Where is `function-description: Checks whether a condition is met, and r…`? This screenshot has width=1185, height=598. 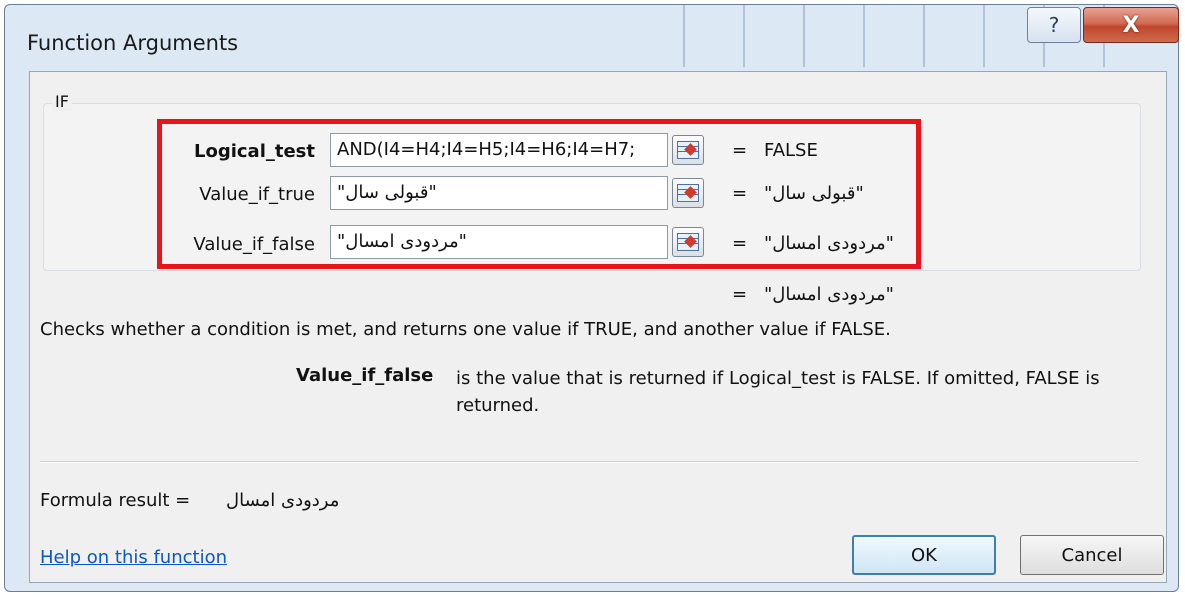
function-description: Checks whether a condition is met, and r… is located at coordinates (465, 329).